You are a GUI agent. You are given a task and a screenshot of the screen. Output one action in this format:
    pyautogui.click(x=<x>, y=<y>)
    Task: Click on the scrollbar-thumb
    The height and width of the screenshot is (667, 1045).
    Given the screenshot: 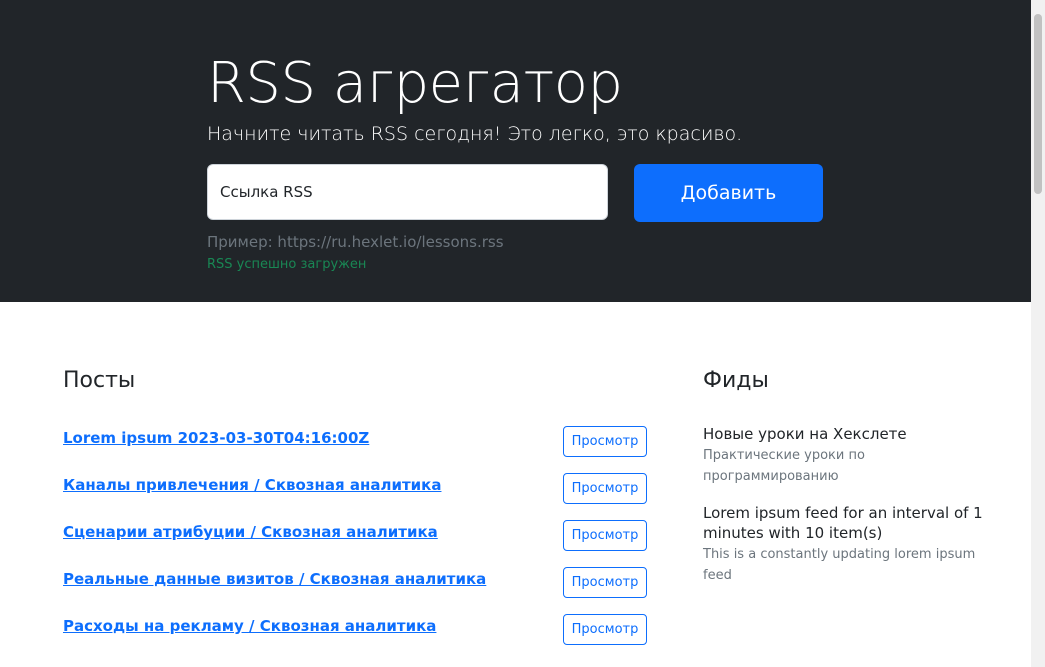 What is the action you would take?
    pyautogui.click(x=1038, y=104)
    